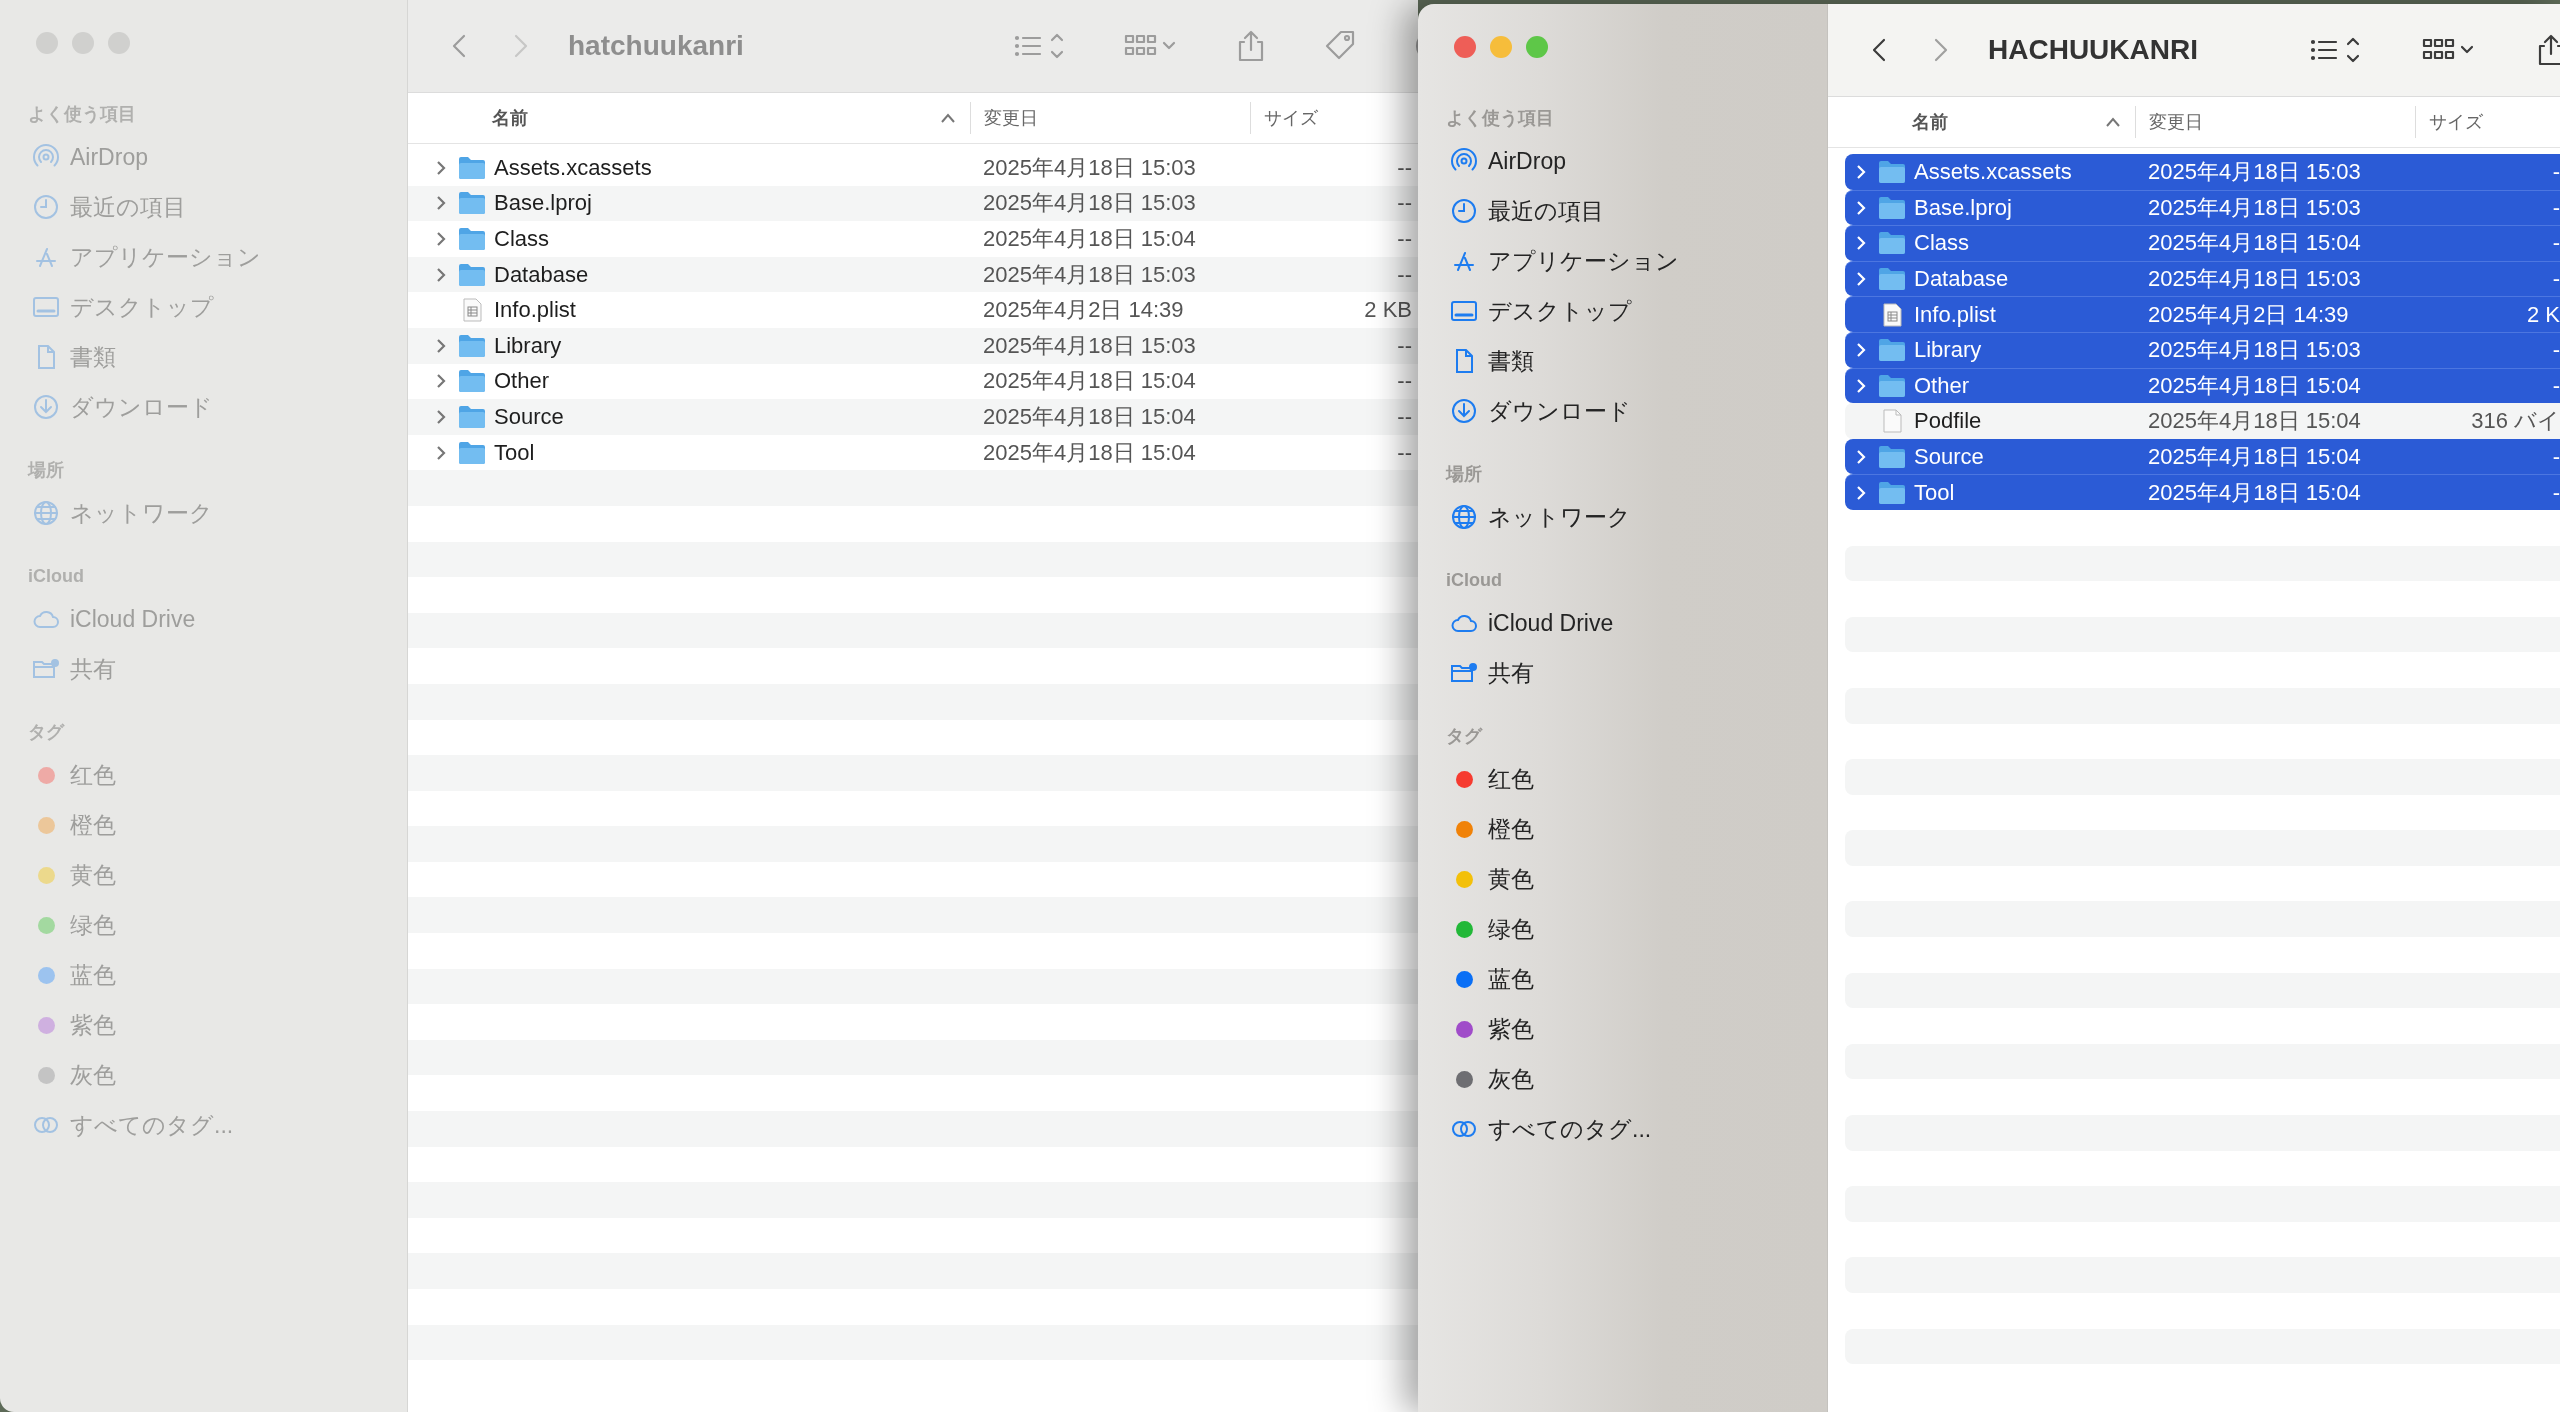  What do you see at coordinates (56, 576) in the screenshot?
I see `sidebar-heading: iCloud` at bounding box center [56, 576].